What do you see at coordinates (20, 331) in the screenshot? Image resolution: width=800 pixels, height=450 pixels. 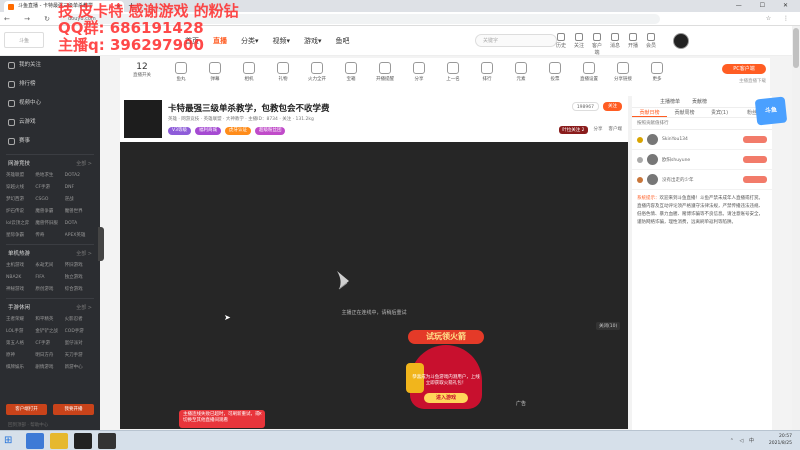 I see `sidebar-game-link: LOL手游` at bounding box center [20, 331].